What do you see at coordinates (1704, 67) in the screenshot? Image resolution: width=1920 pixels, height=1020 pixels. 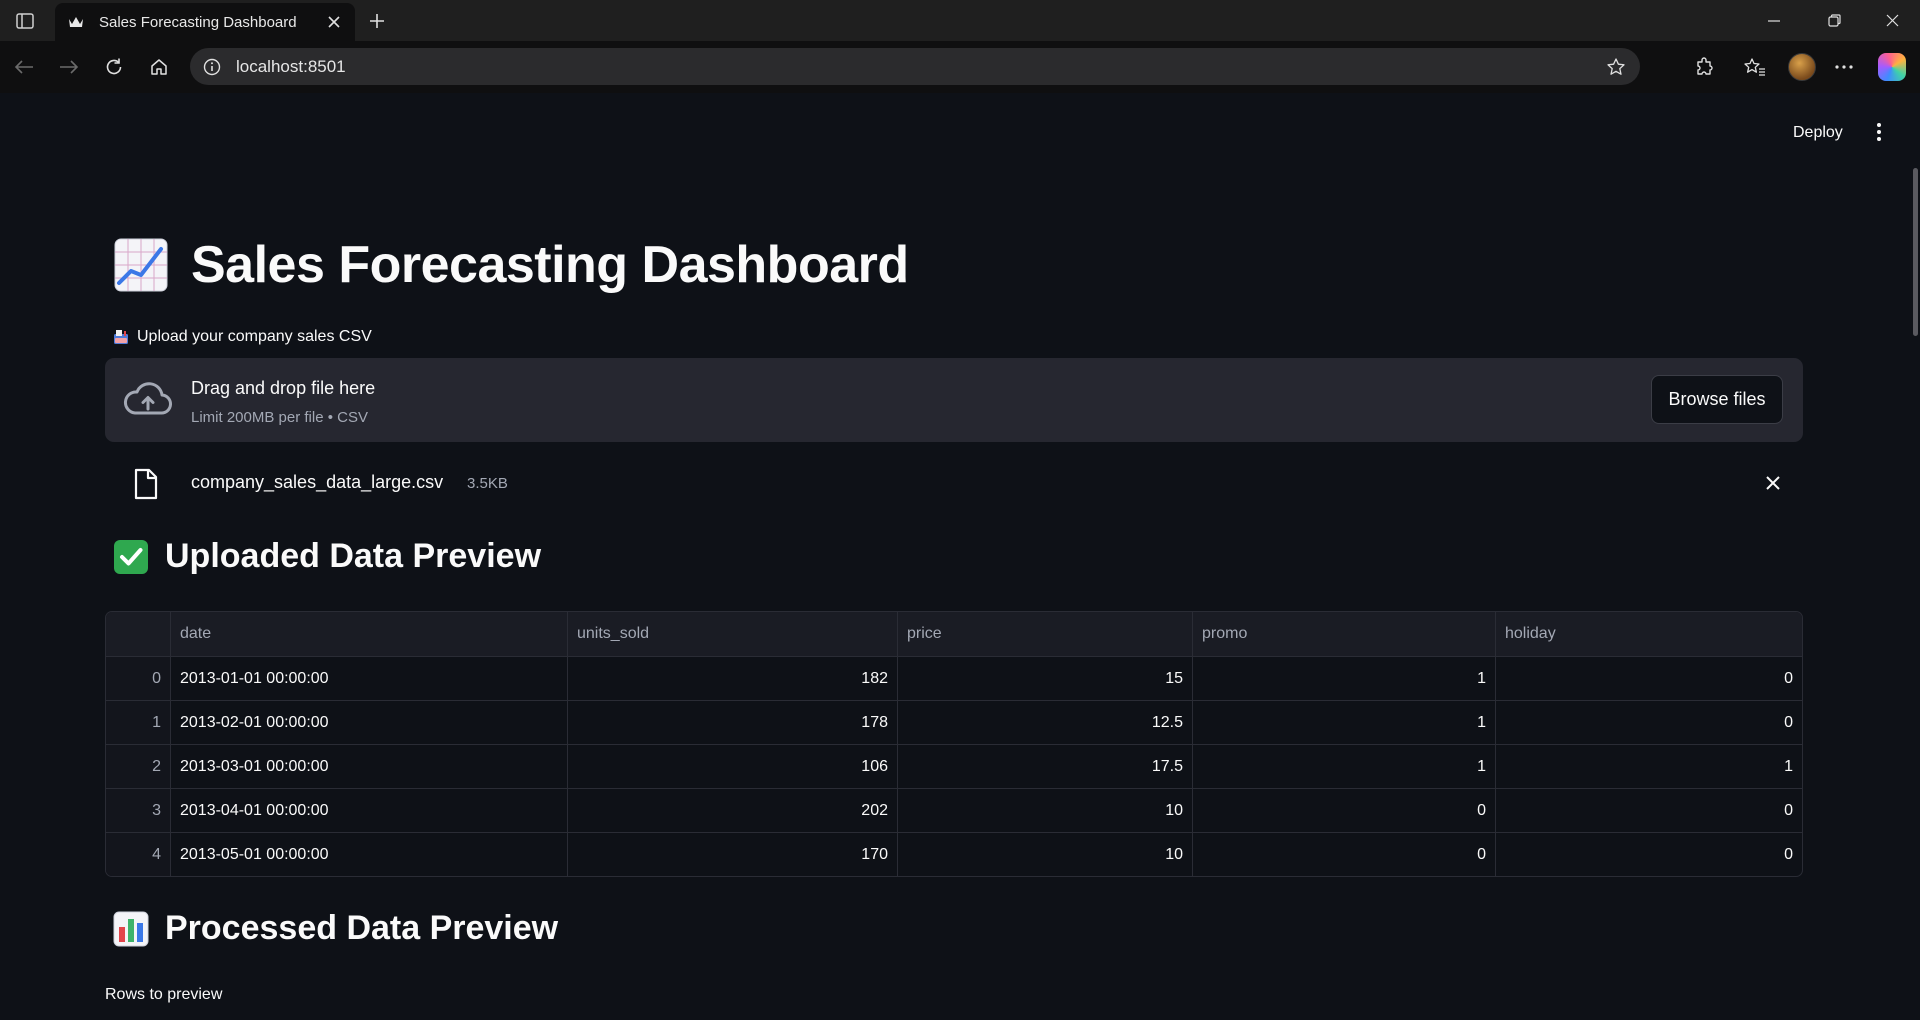 I see `extensions-icon` at bounding box center [1704, 67].